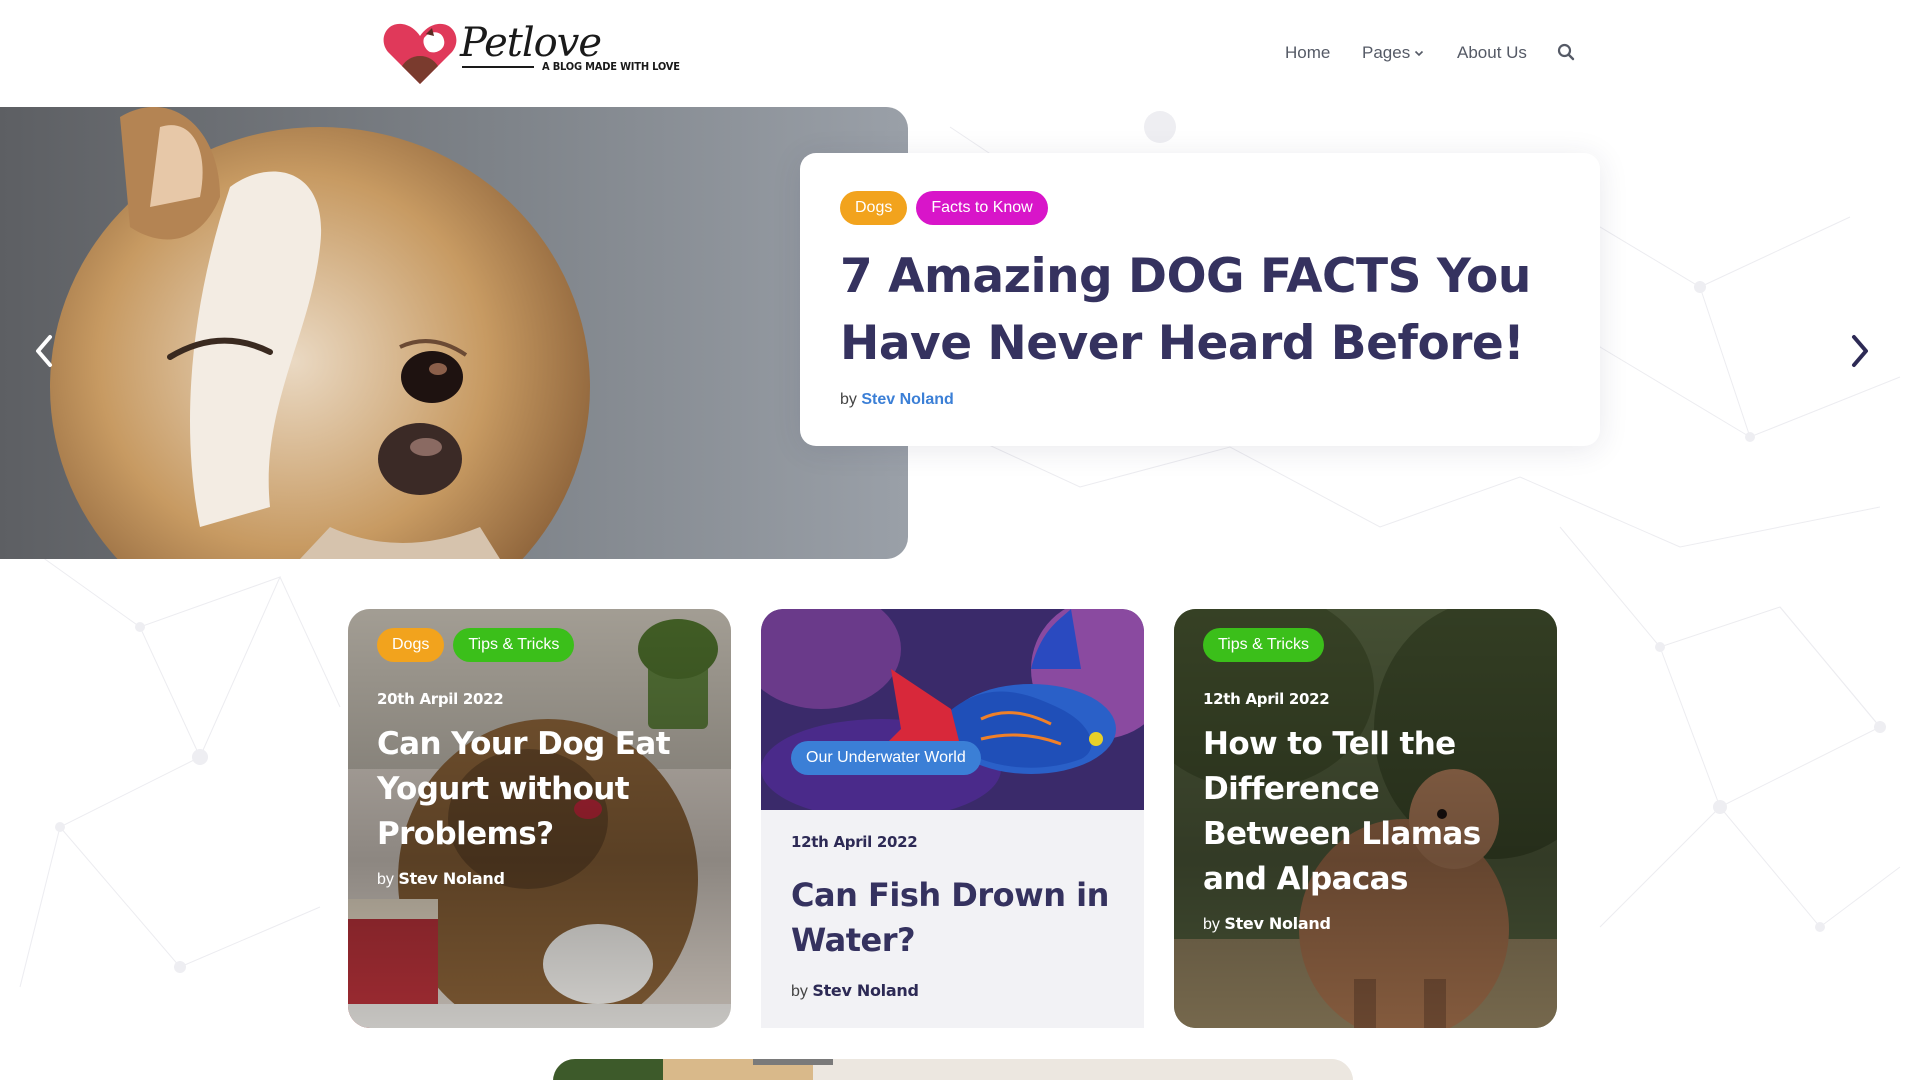 The image size is (1906, 1080). I want to click on hero-tag-list: Dogs Facts to Know, so click(1200, 208).